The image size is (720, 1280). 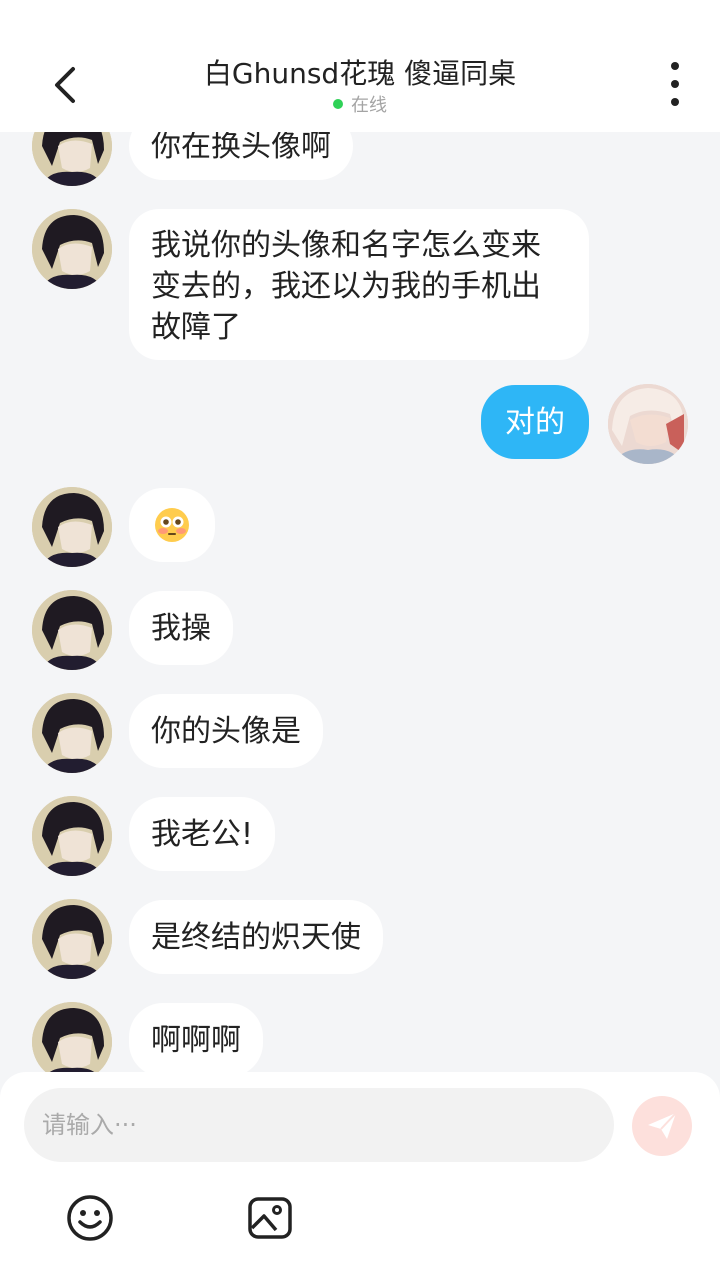 What do you see at coordinates (319, 1125) in the screenshot?
I see `message-input` at bounding box center [319, 1125].